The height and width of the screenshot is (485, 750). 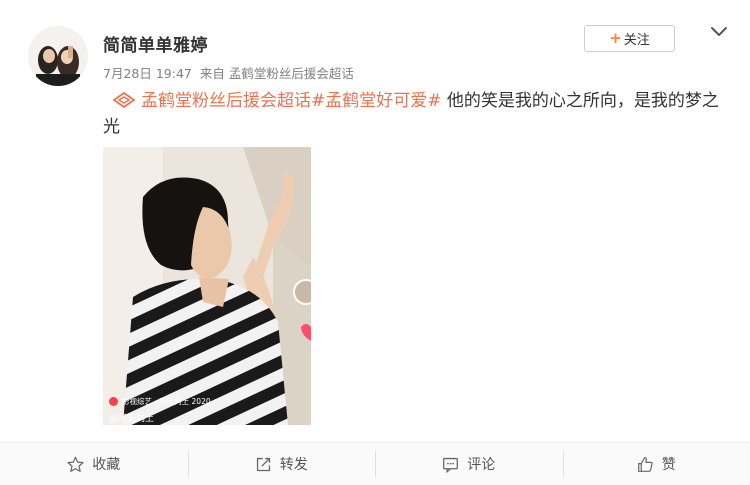 I want to click on post-date: 7月28日 19:47, so click(x=147, y=73).